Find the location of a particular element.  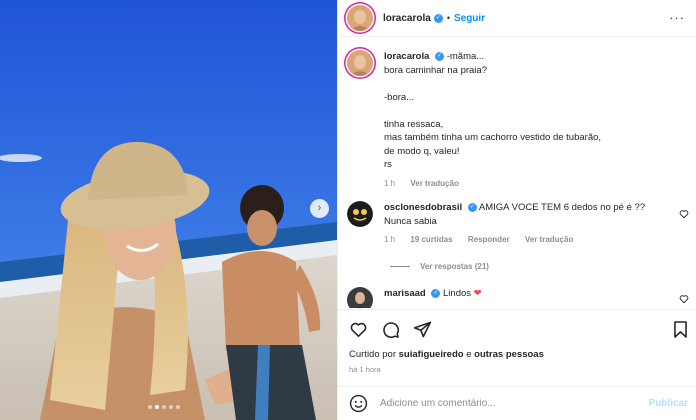

more-options-icon: ··· is located at coordinates (677, 17).